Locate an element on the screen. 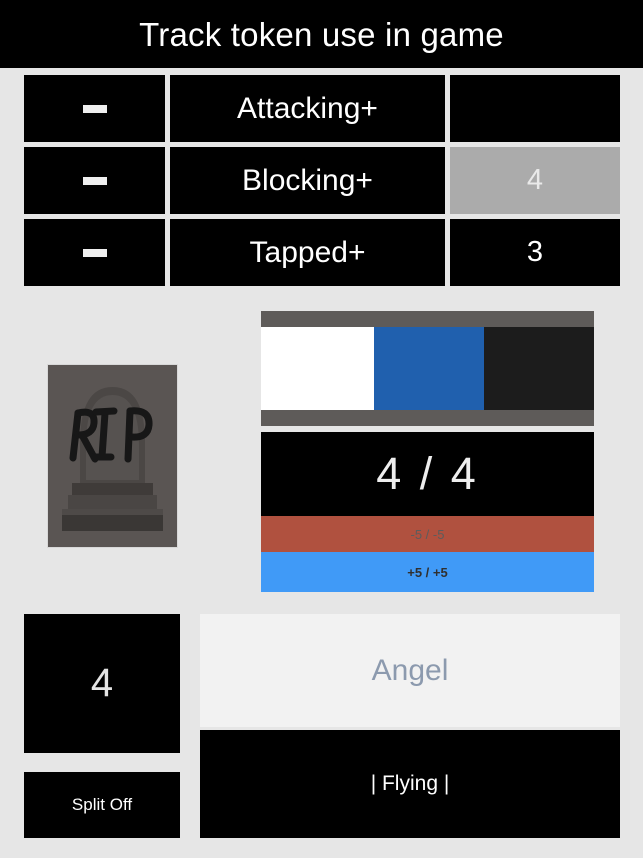  row-label-attacking: Attacking+ is located at coordinates (307, 108).